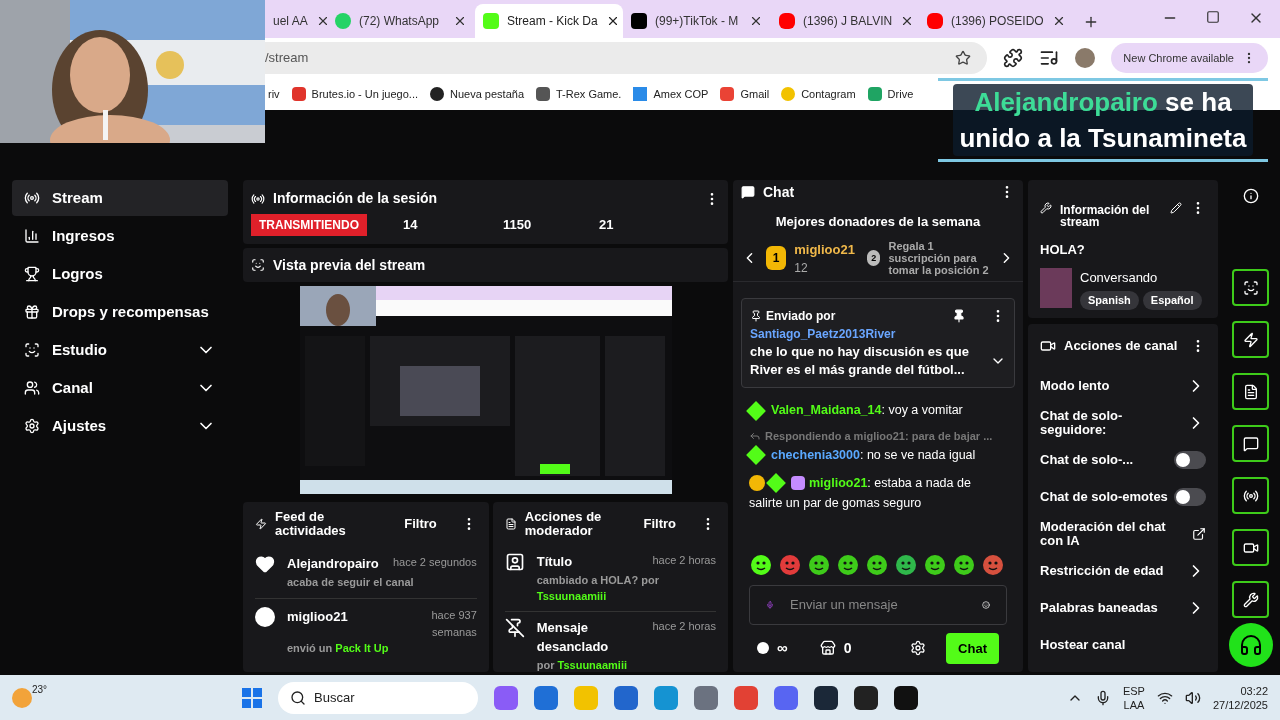  I want to click on gift-count: 12, so click(801, 268).